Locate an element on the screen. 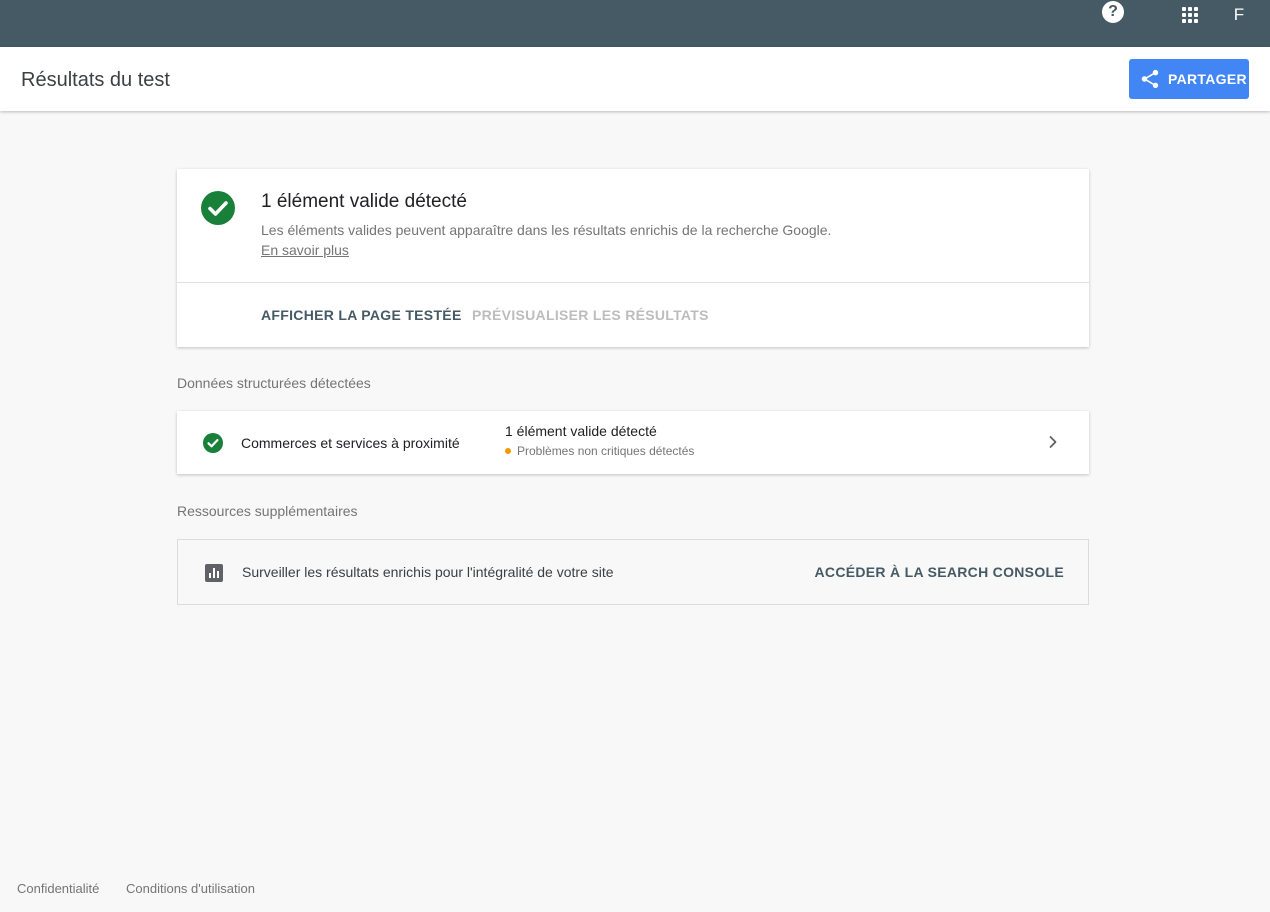 The height and width of the screenshot is (912, 1270). learn-more-link: En savoir plus is located at coordinates (305, 250).